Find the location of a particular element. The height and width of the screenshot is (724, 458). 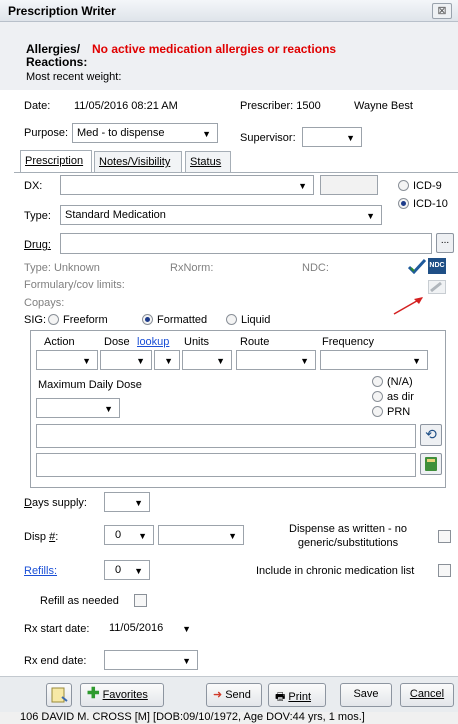

checkmark-icon is located at coordinates (417, 266).